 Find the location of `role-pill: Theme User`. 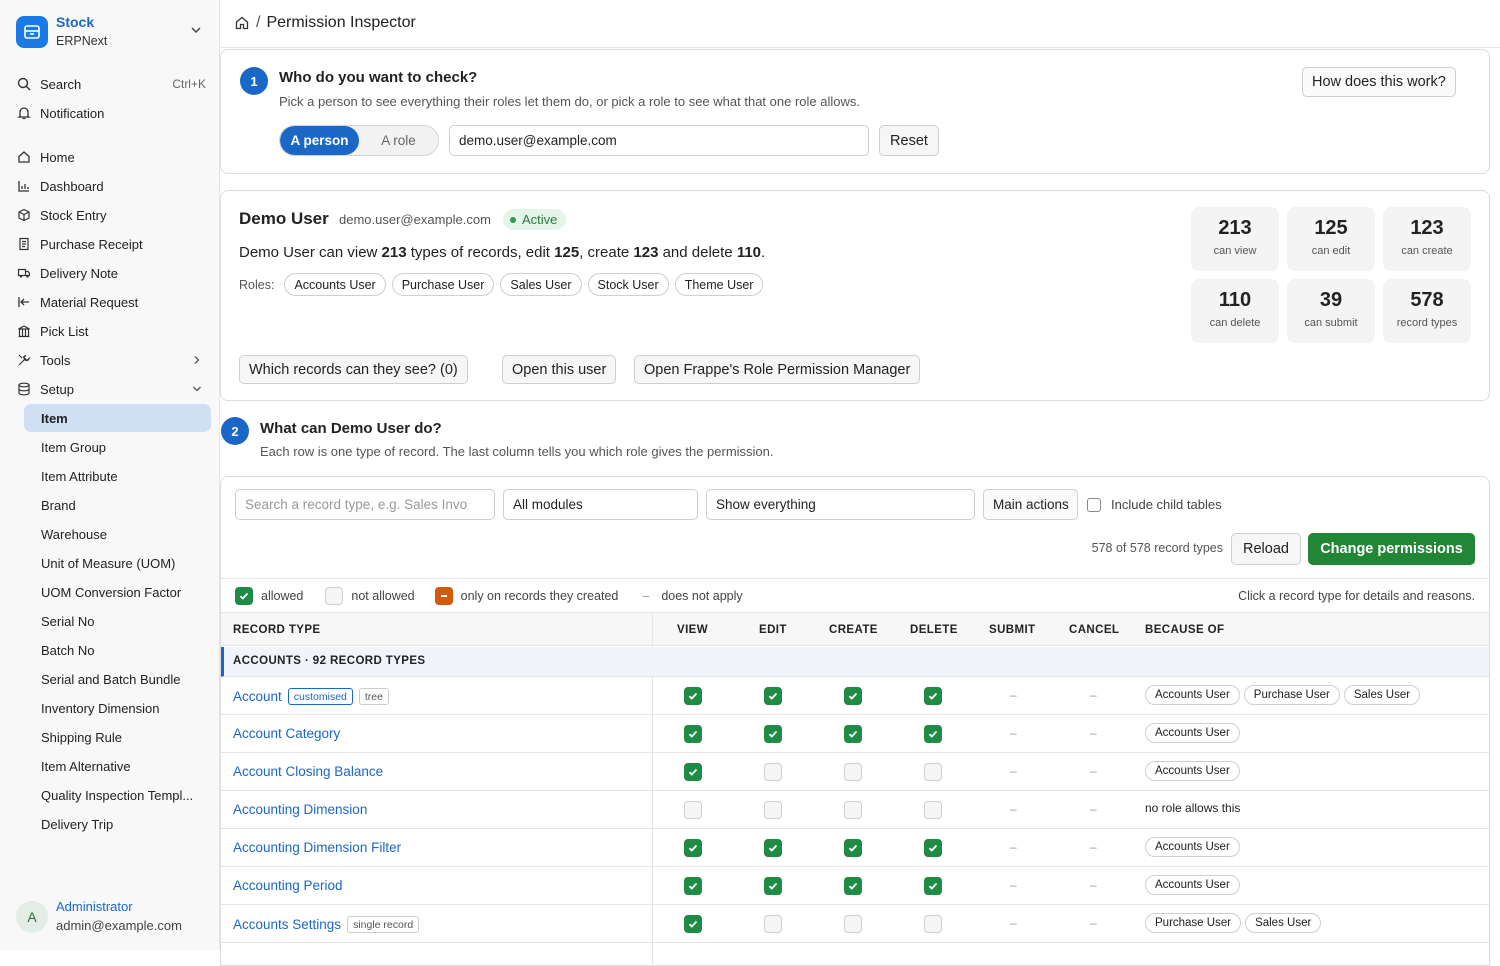

role-pill: Theme User is located at coordinates (719, 284).